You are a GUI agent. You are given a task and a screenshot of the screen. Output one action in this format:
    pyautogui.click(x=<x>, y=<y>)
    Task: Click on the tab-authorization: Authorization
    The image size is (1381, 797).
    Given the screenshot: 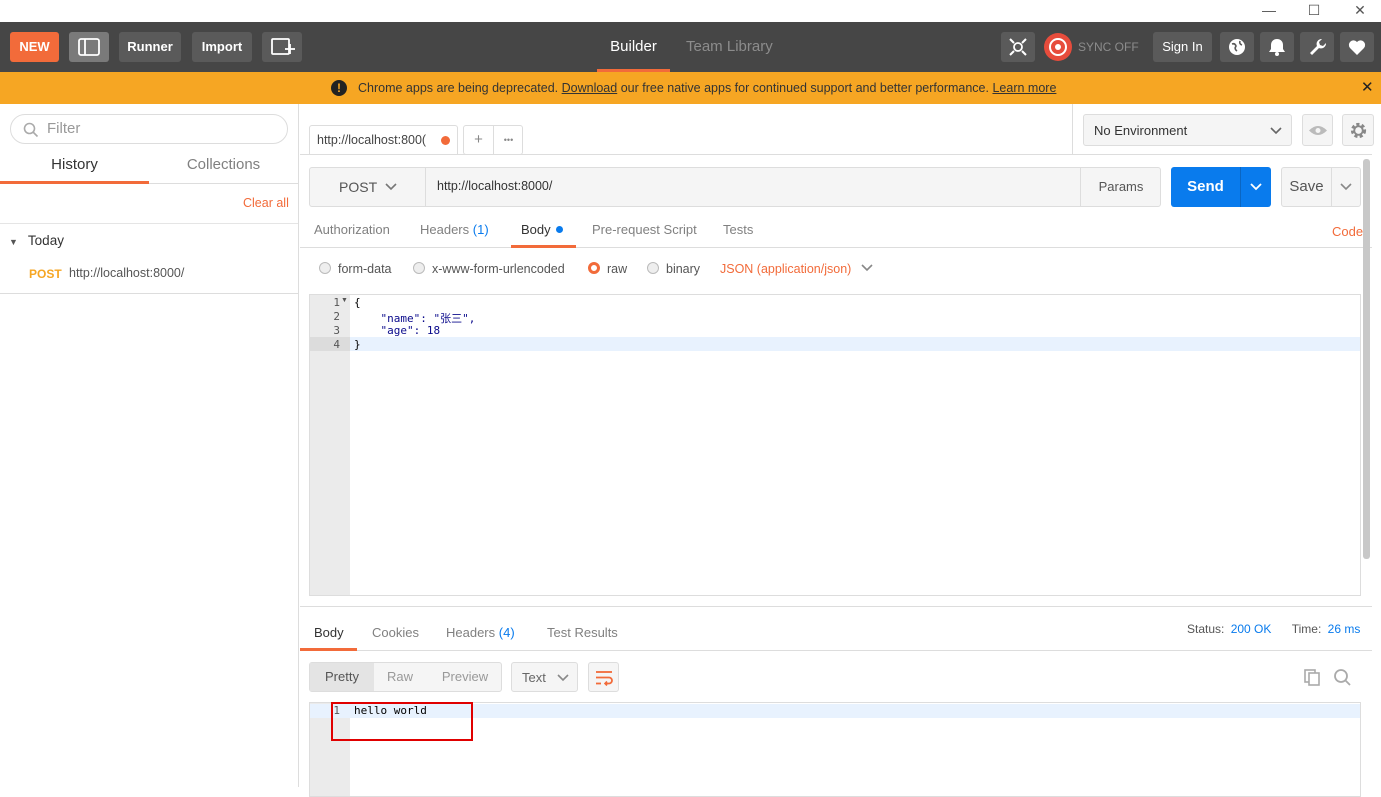 What is the action you would take?
    pyautogui.click(x=352, y=230)
    